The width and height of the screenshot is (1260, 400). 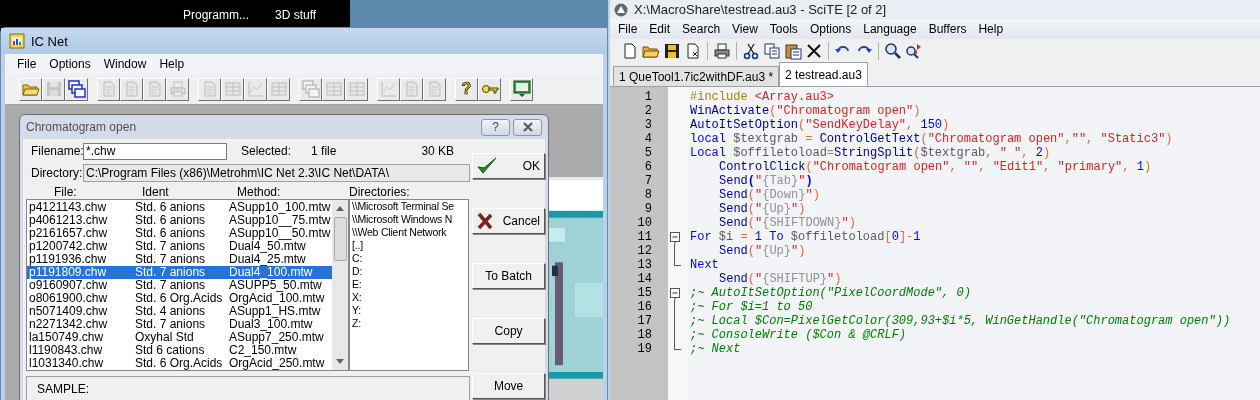 What do you see at coordinates (410, 310) in the screenshot?
I see `directory-item: Y:` at bounding box center [410, 310].